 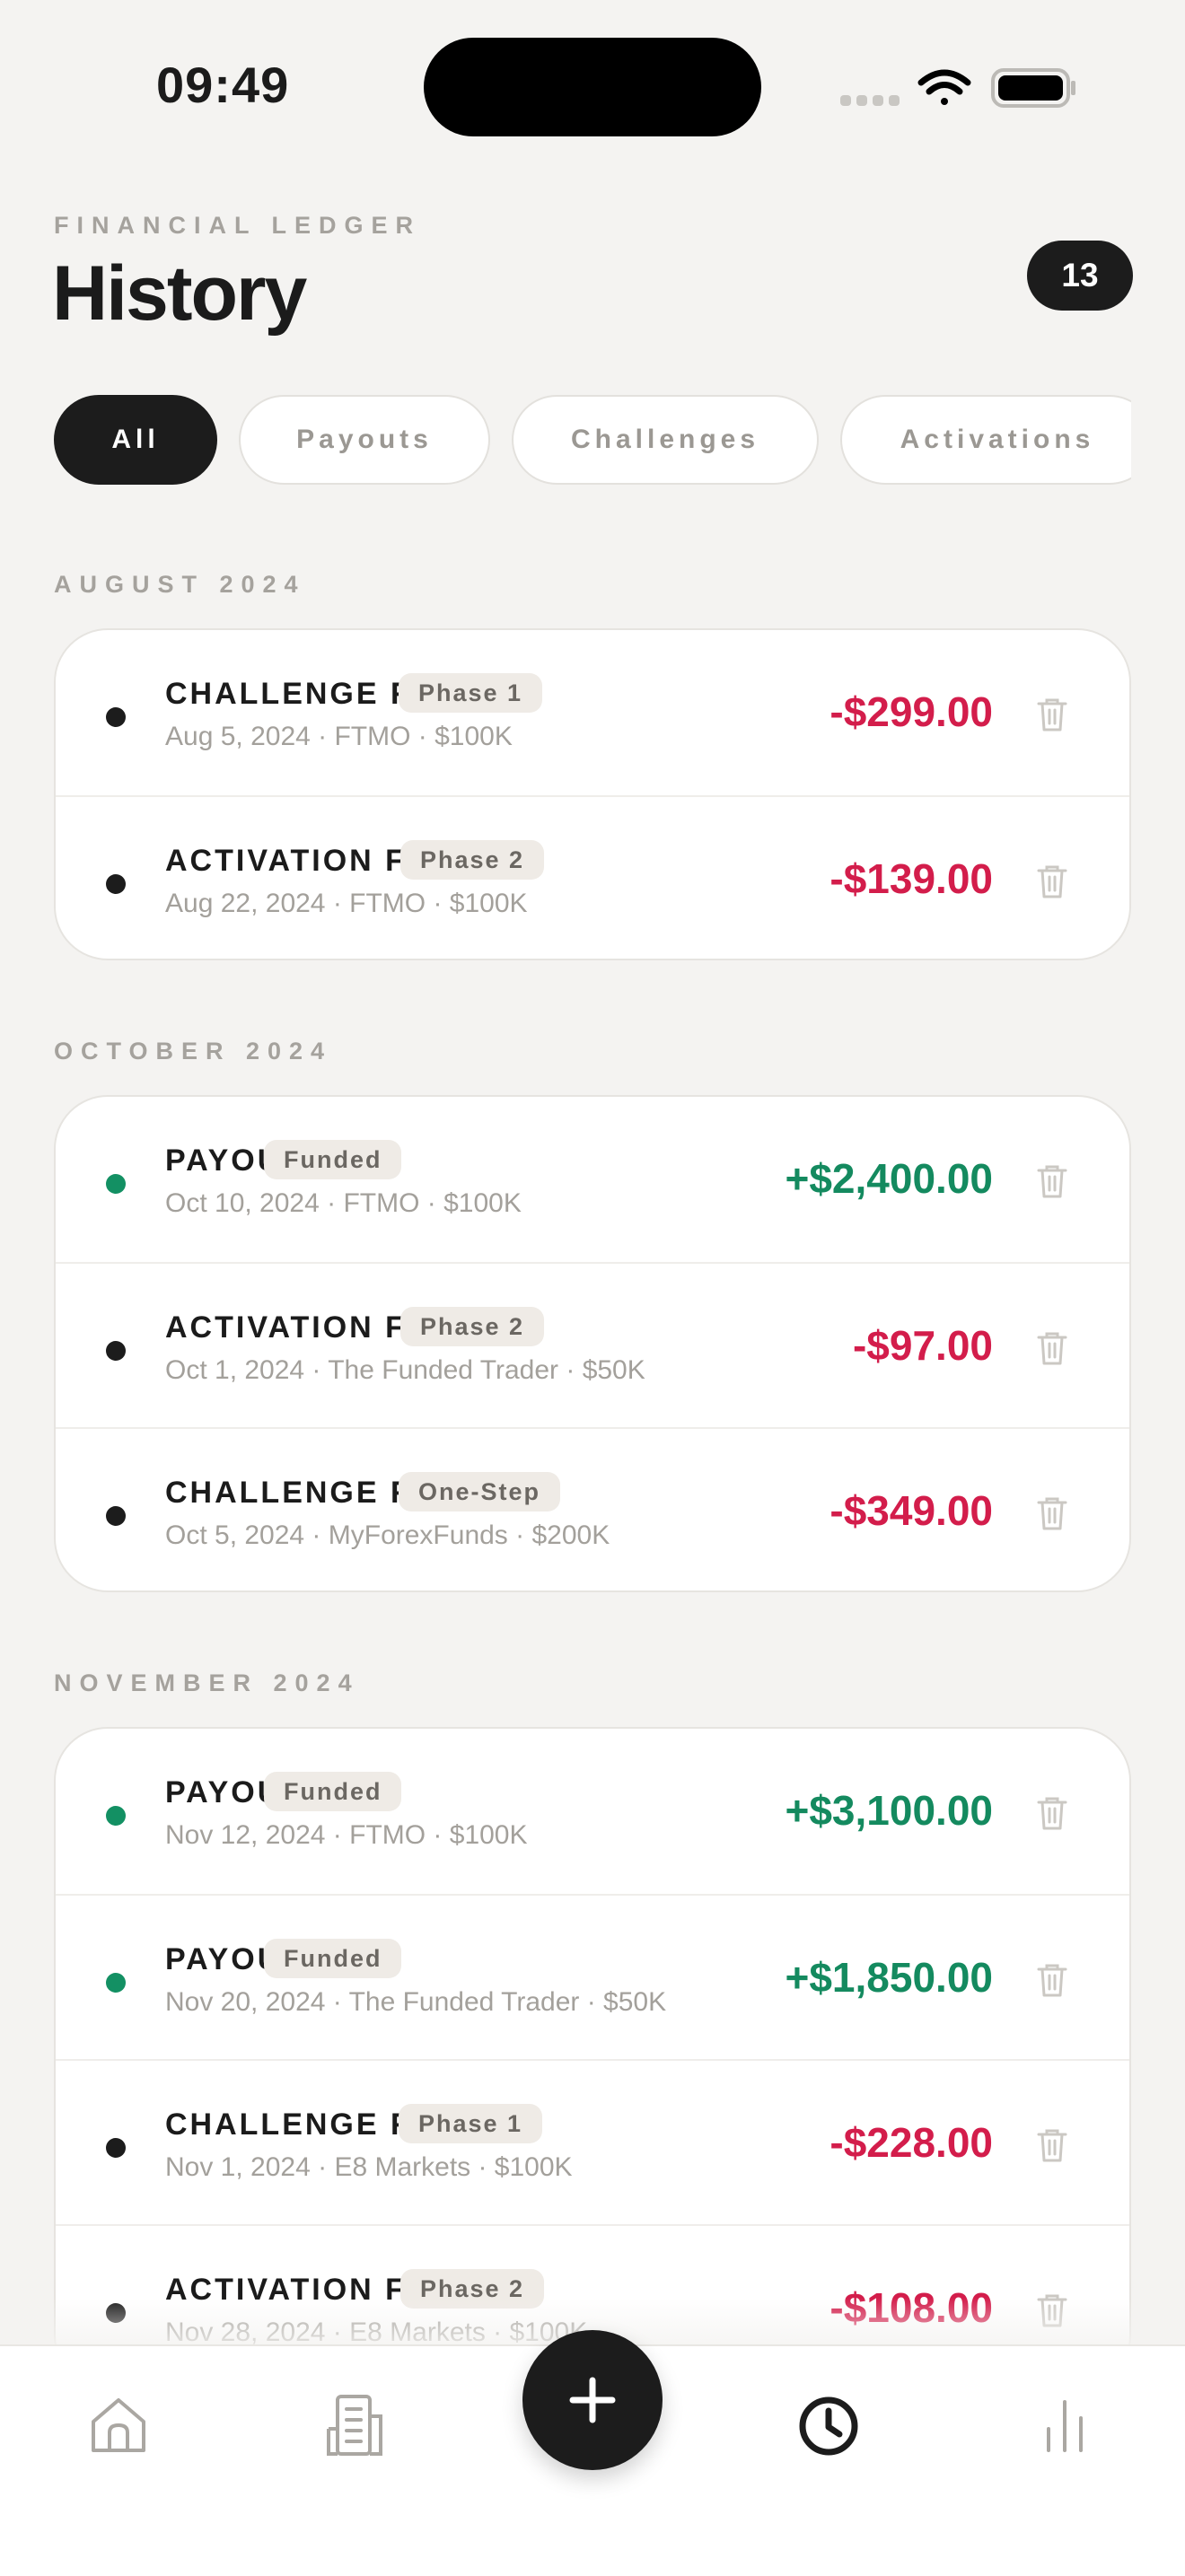 What do you see at coordinates (364, 440) in the screenshot?
I see `filter-chip-payouts: Payouts` at bounding box center [364, 440].